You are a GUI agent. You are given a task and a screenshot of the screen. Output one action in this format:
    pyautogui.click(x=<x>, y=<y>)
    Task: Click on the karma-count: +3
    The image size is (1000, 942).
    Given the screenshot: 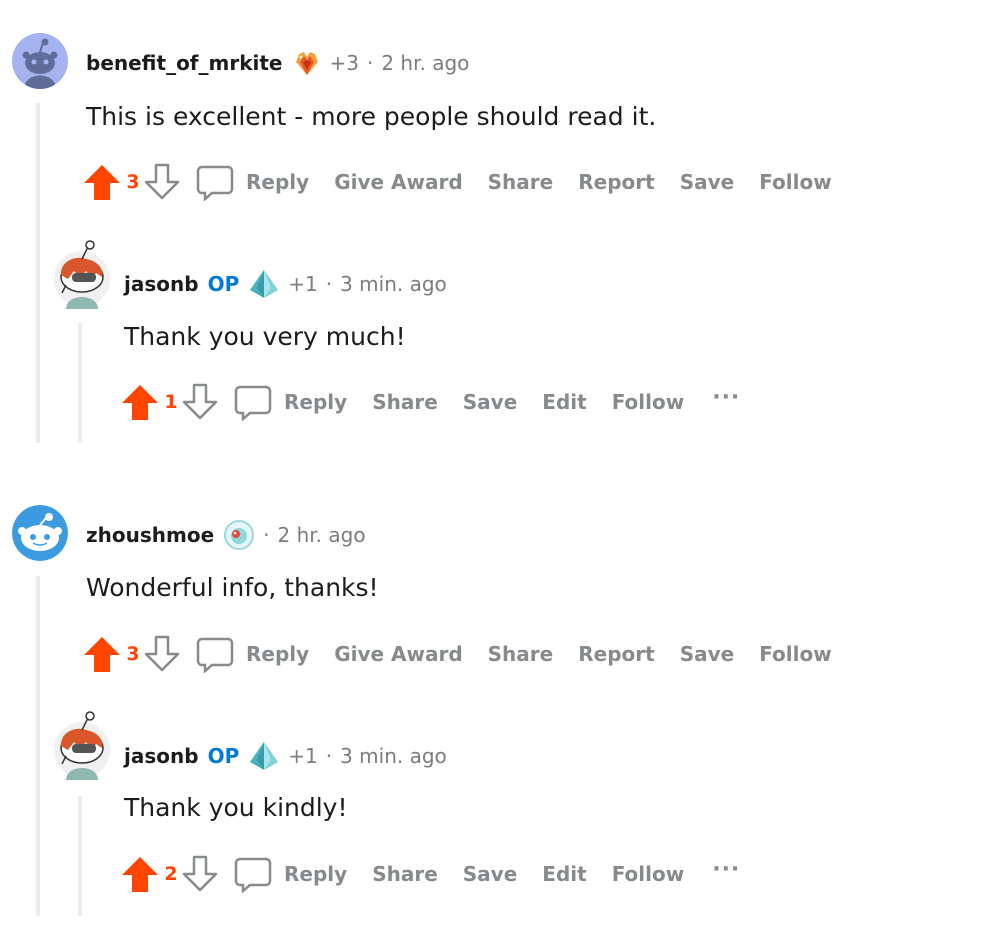 What is the action you would take?
    pyautogui.click(x=344, y=63)
    